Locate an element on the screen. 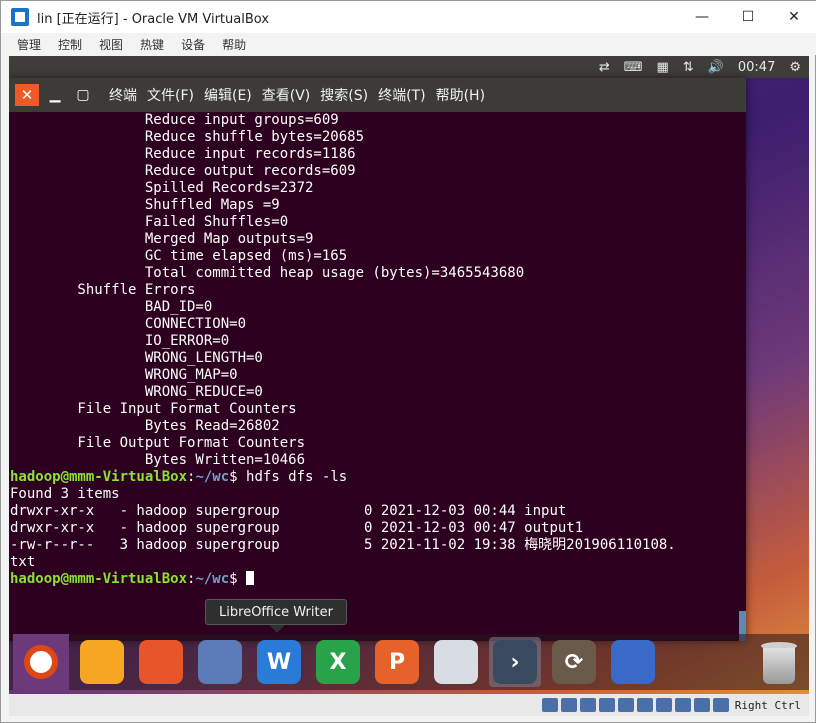  libreoffice-calc-icon: X is located at coordinates (338, 662).